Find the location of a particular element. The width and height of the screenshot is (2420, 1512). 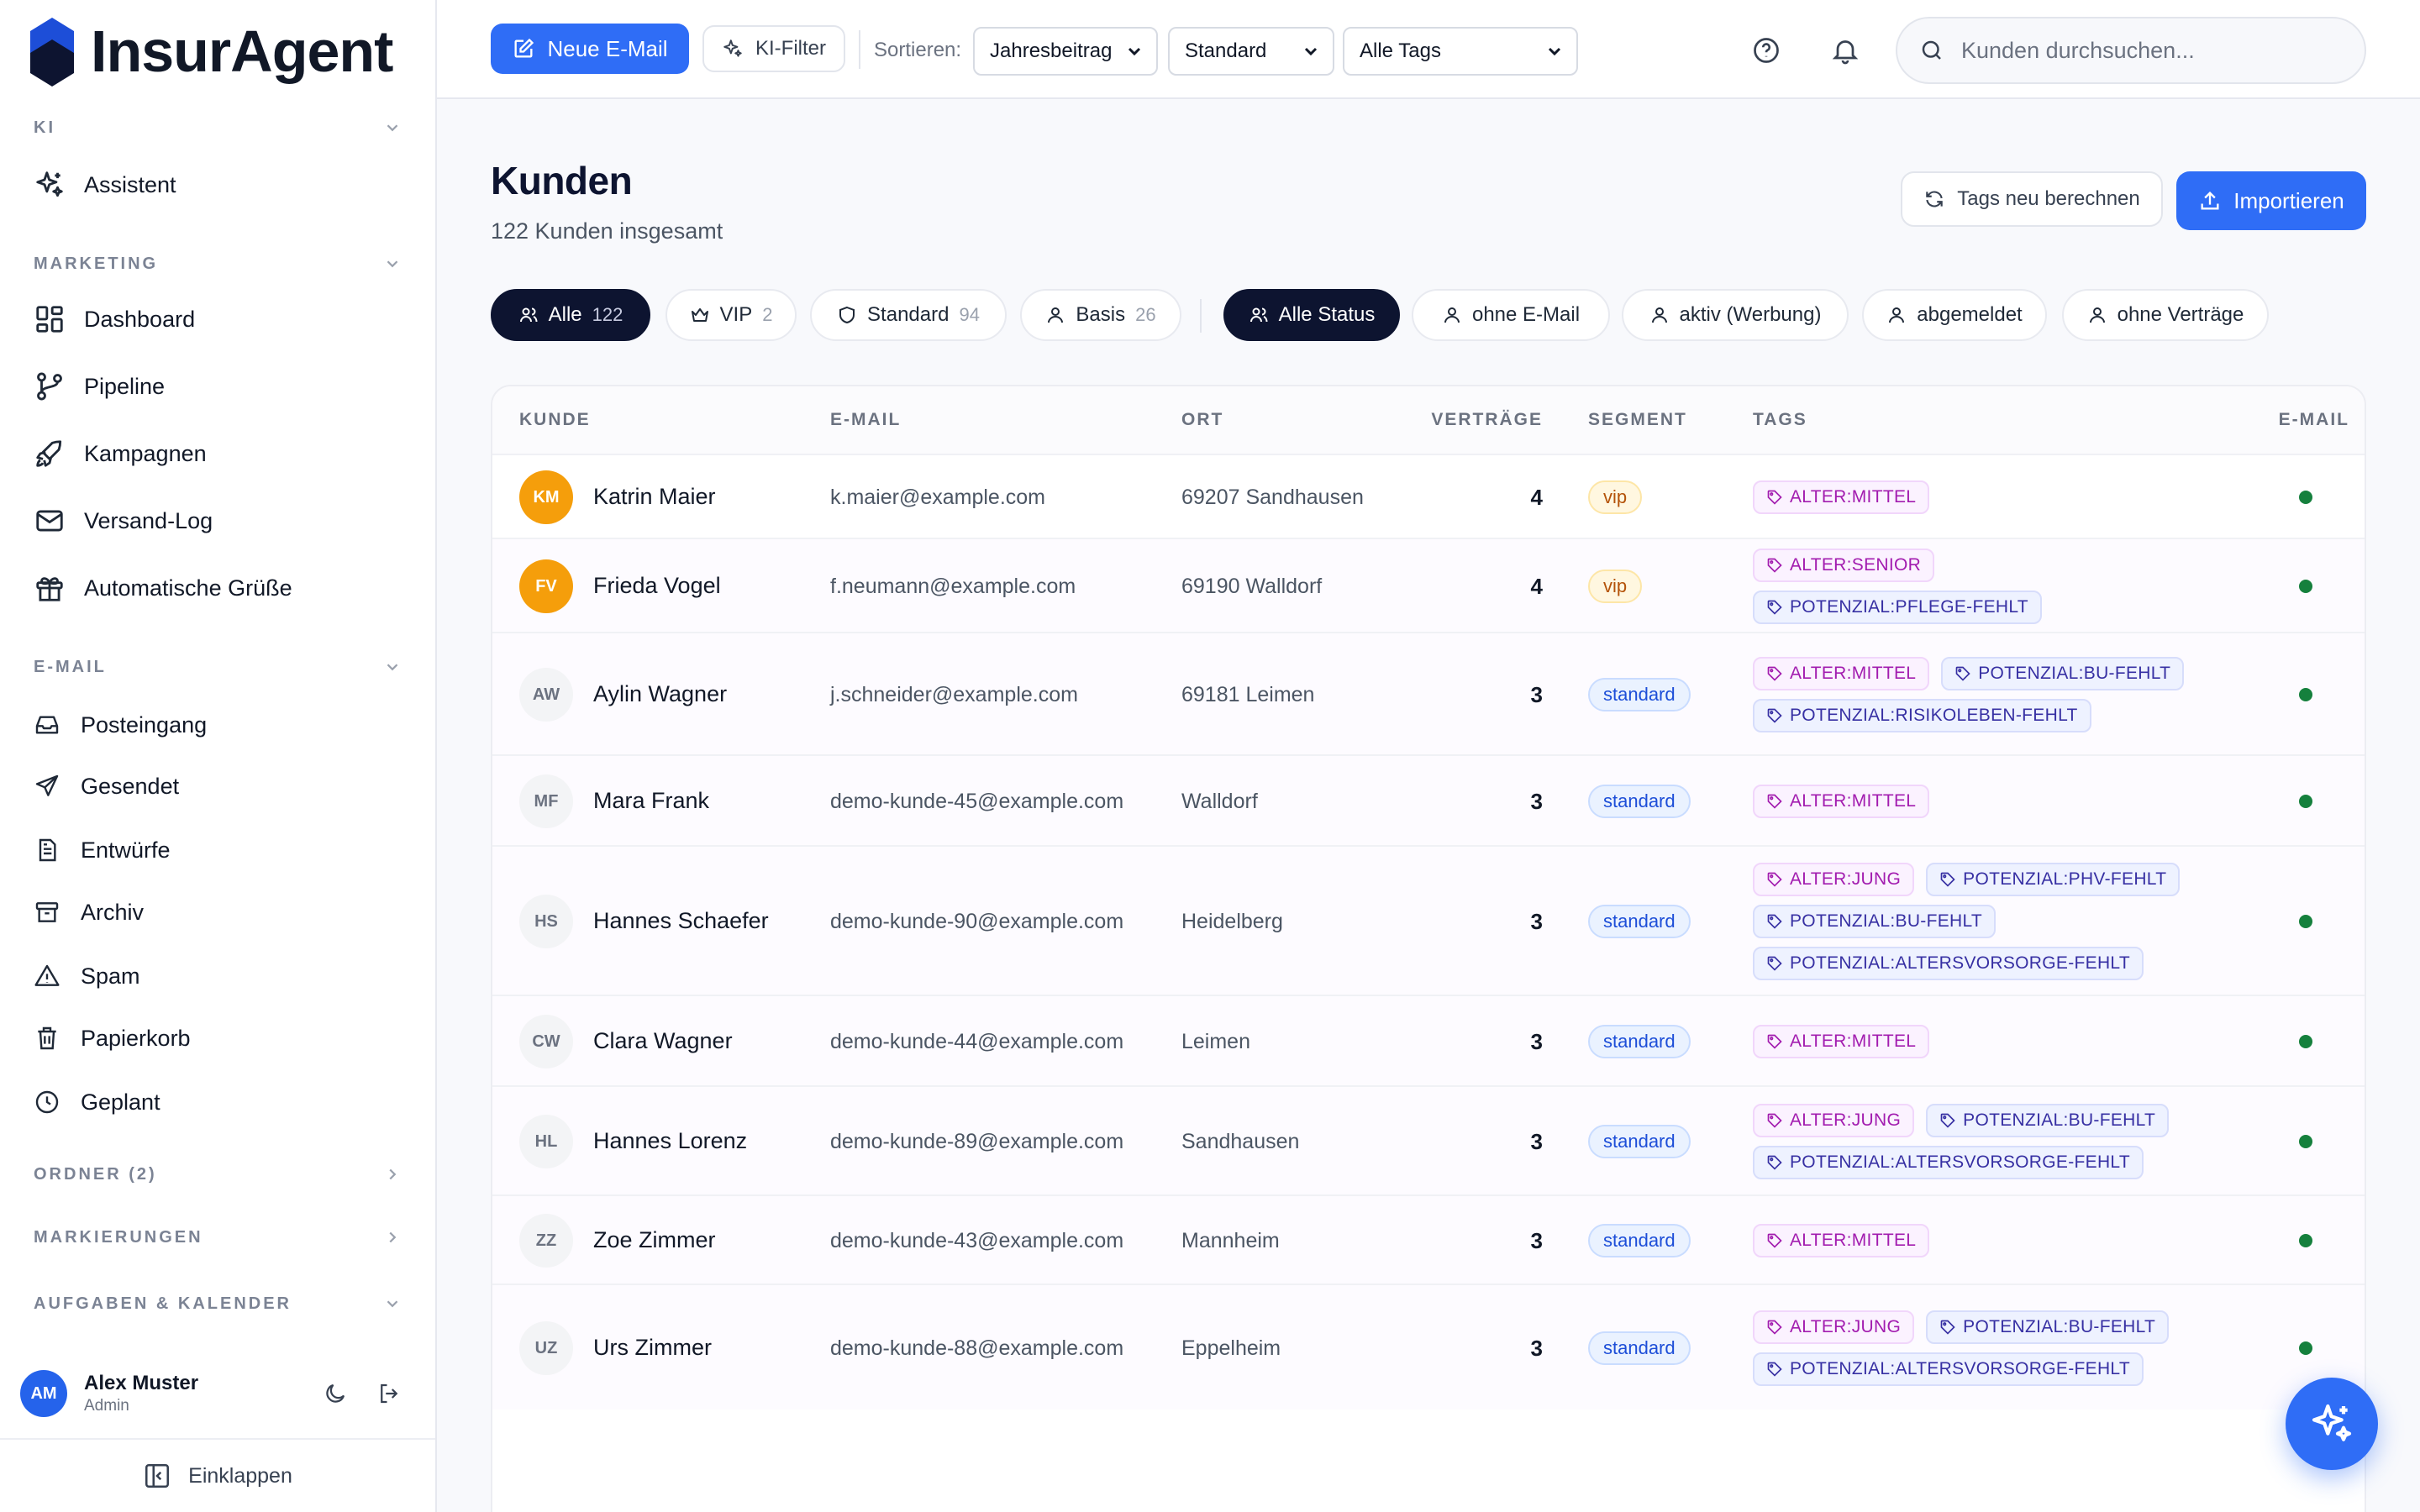

sidebar-item-automatische-gruesse: Automatische Grüße is located at coordinates (218, 588).